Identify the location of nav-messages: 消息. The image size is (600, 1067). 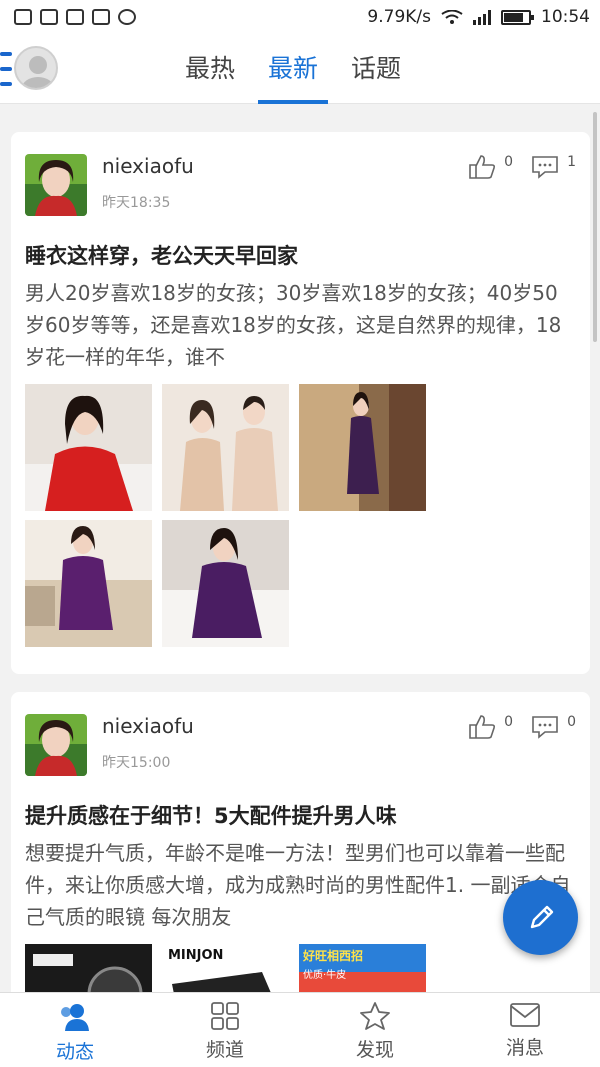
(525, 1030).